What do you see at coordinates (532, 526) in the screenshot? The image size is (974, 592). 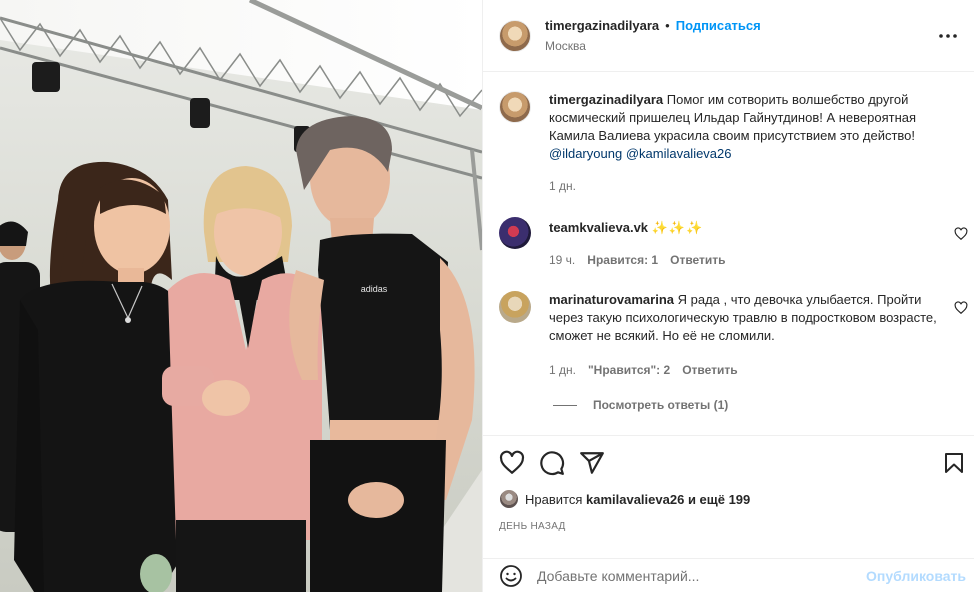 I see `post-date: День назад` at bounding box center [532, 526].